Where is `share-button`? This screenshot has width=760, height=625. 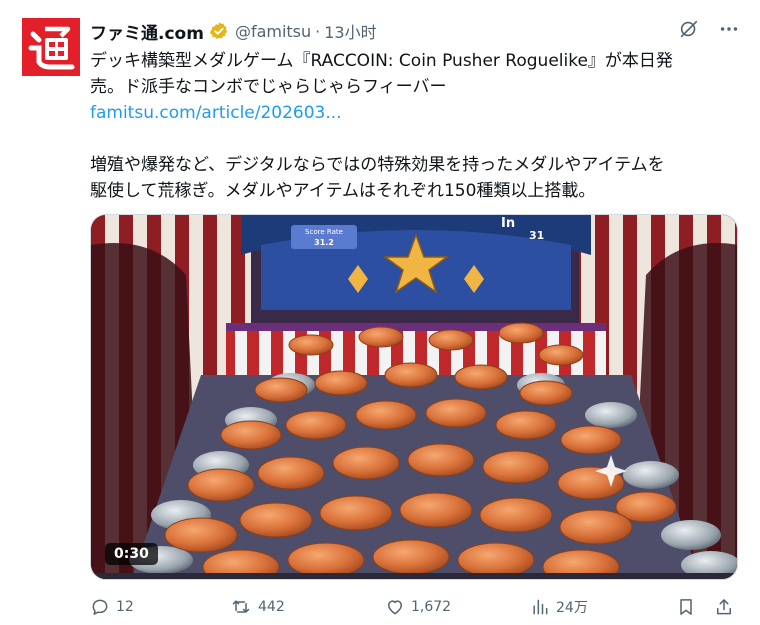
share-button is located at coordinates (724, 607).